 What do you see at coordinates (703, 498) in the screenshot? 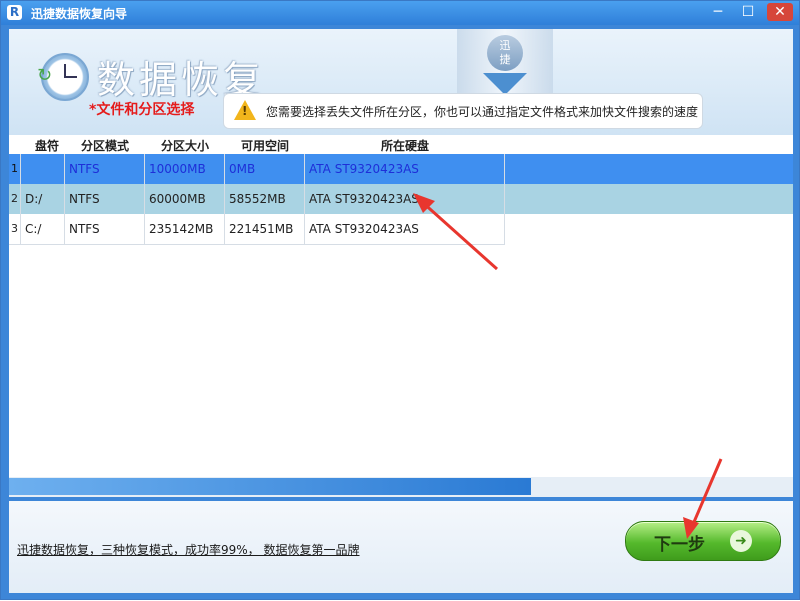
I see `annotation-arrow-next` at bounding box center [703, 498].